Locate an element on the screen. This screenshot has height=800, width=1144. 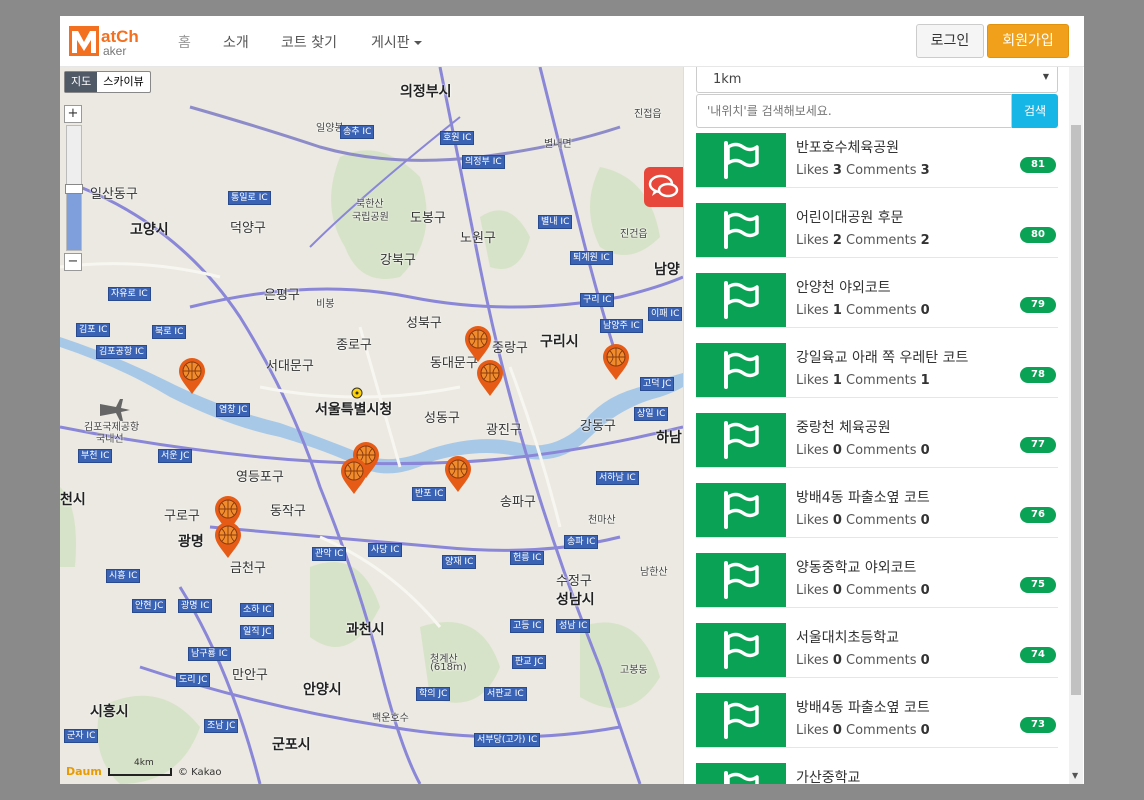
court-list-item: 양동중학교 야외코트 Likes 0 Comments 0 75 is located at coordinates (877, 588).